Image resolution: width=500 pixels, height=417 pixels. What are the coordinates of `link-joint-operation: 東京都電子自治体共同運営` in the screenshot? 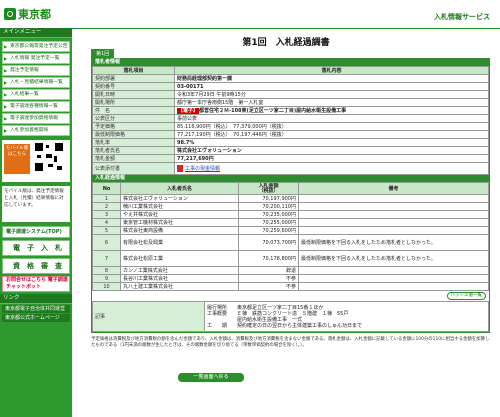 It's located at (36, 309).